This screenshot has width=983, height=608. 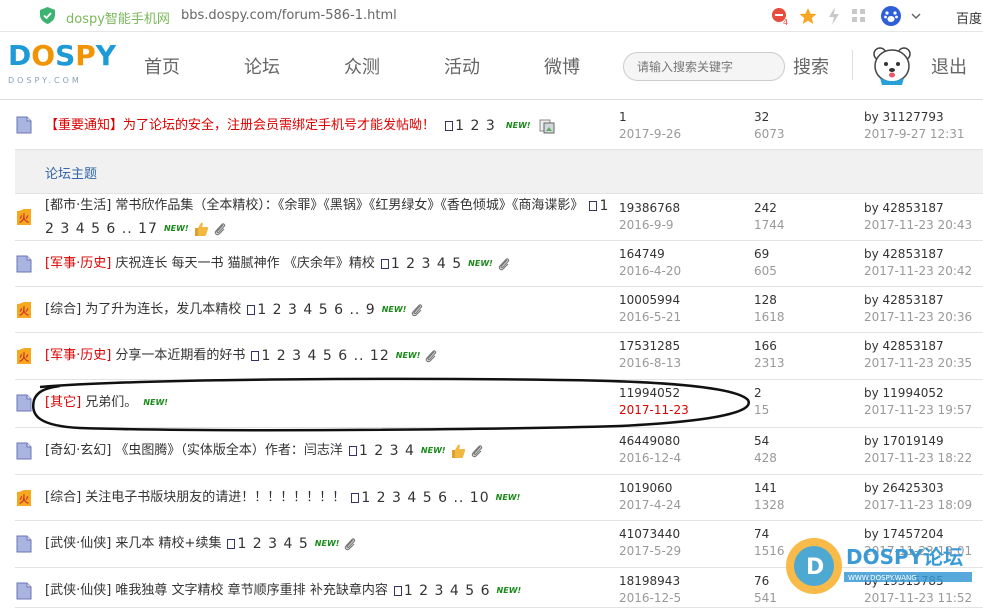 What do you see at coordinates (447, 591) in the screenshot?
I see `page-links: 1 2 3 4 5 6` at bounding box center [447, 591].